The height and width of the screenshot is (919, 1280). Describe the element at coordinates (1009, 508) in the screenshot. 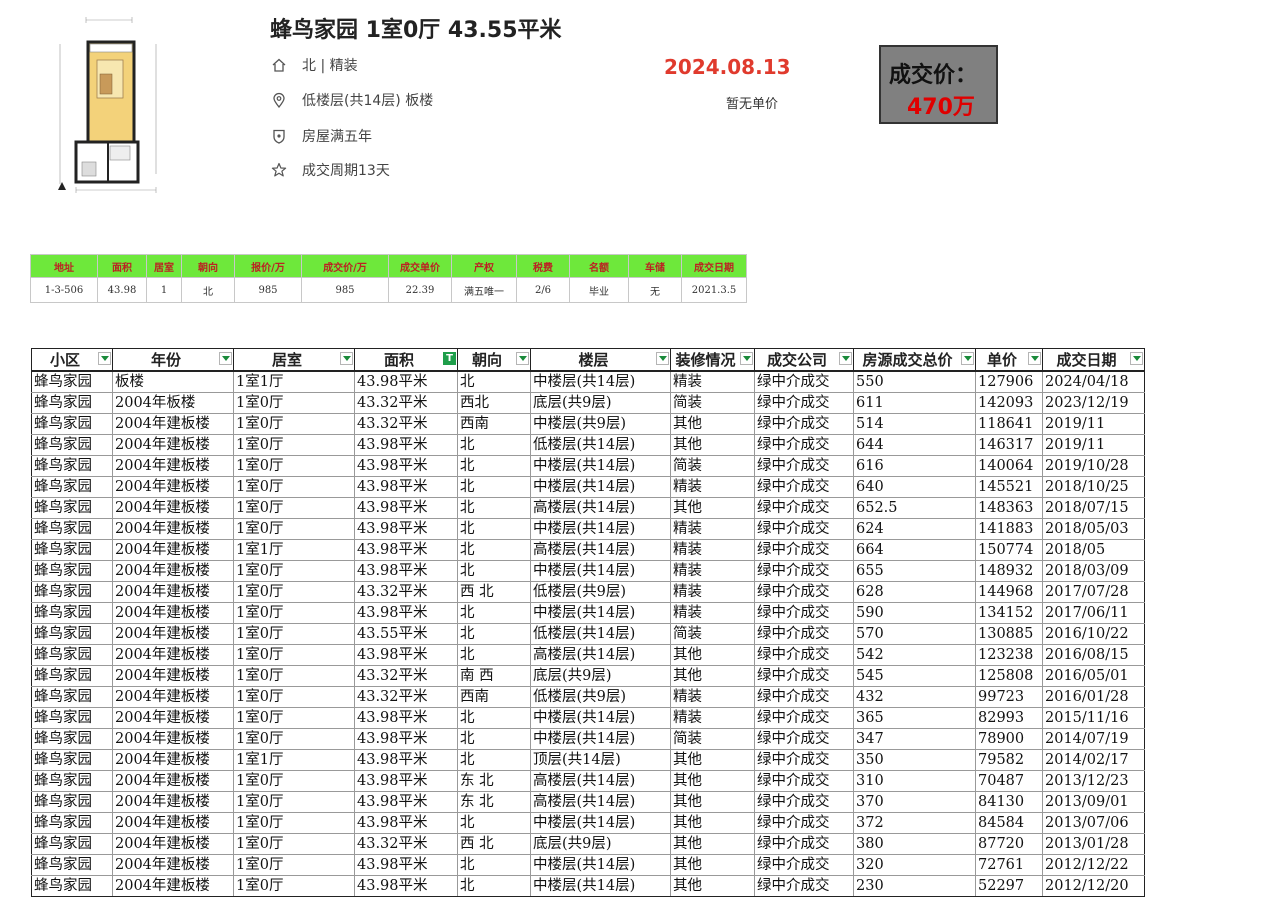

I see `table-cell: 148363` at that location.